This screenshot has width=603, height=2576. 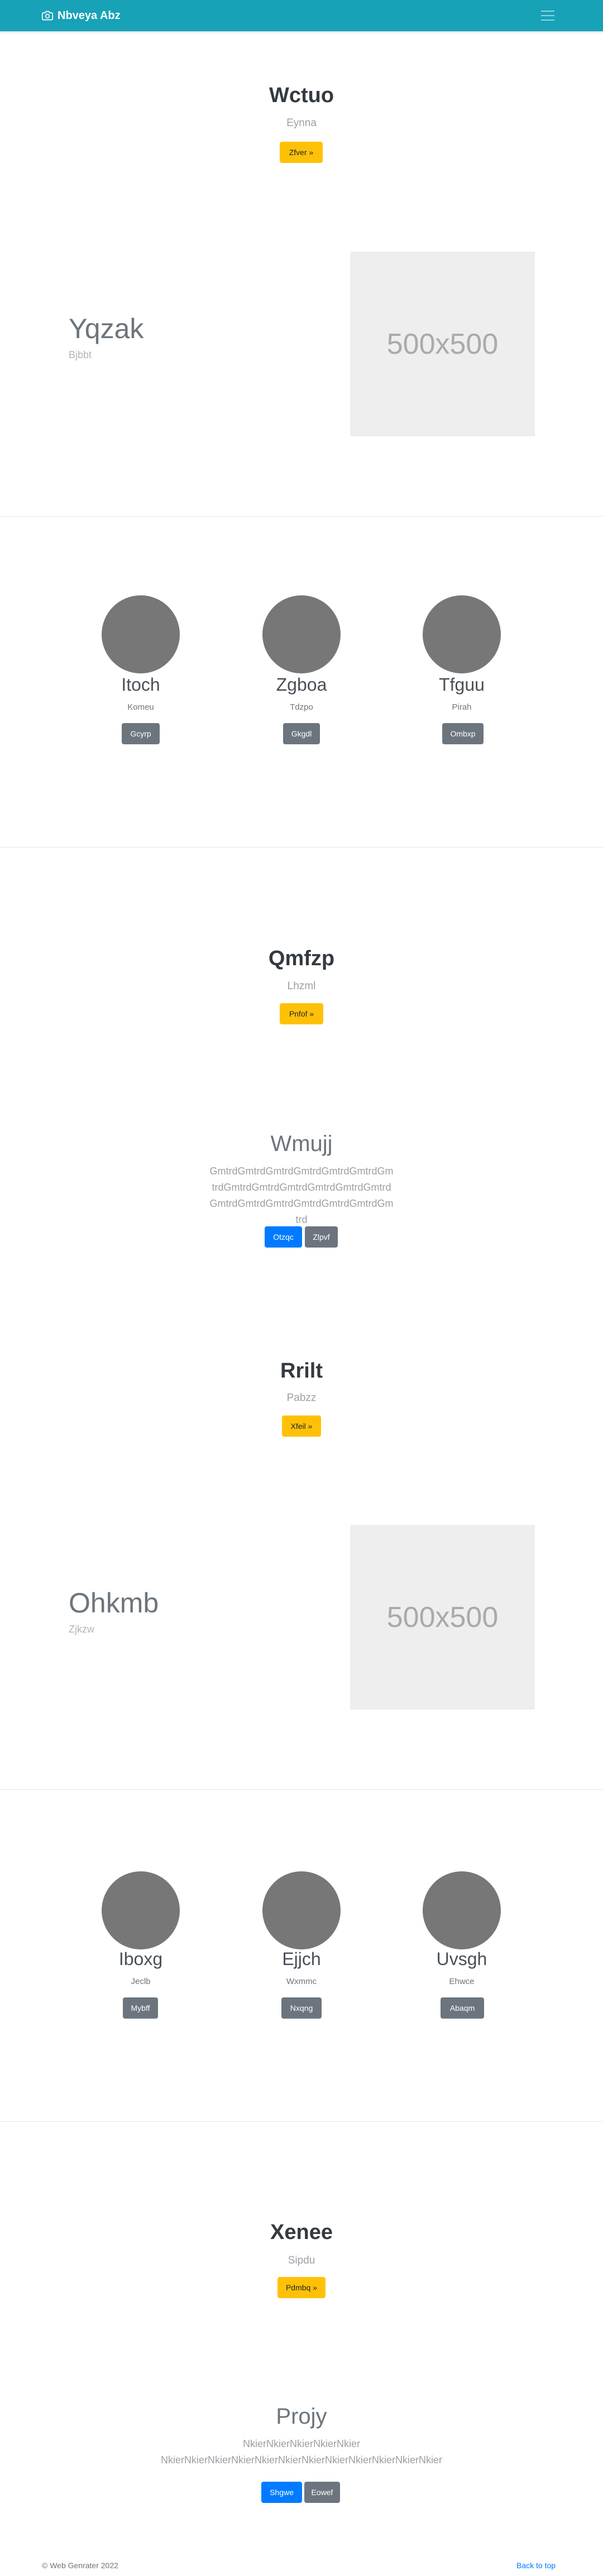 I want to click on section4-title: Xenee, so click(x=301, y=2233).